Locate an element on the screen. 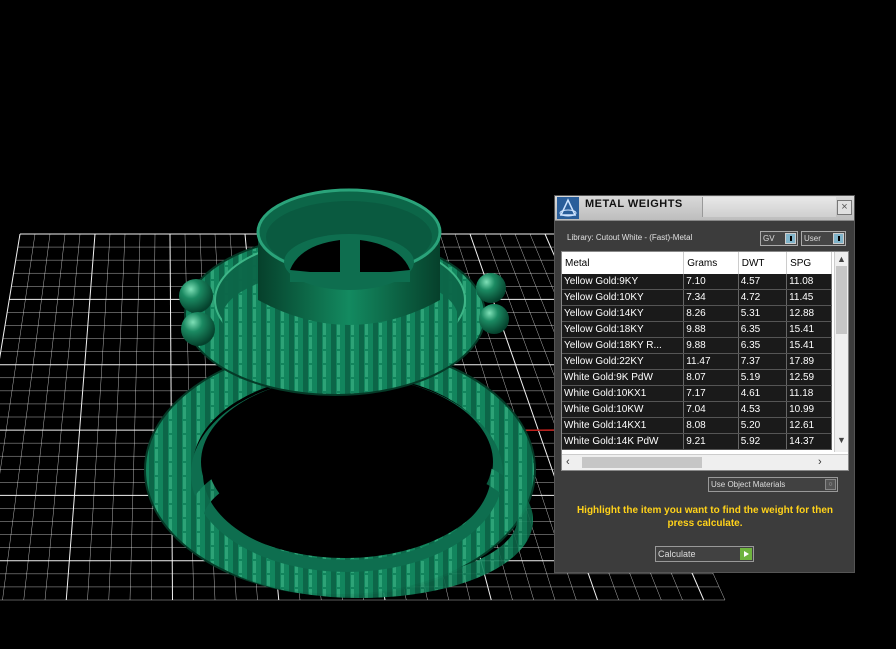 Image resolution: width=896 pixels, height=649 pixels. cell-dwt: 4.61 is located at coordinates (763, 393).